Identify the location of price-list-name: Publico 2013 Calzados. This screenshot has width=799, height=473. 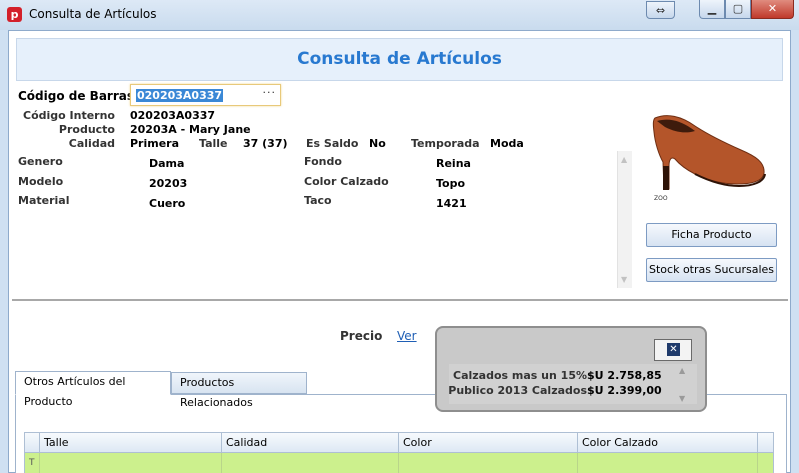
(517, 390).